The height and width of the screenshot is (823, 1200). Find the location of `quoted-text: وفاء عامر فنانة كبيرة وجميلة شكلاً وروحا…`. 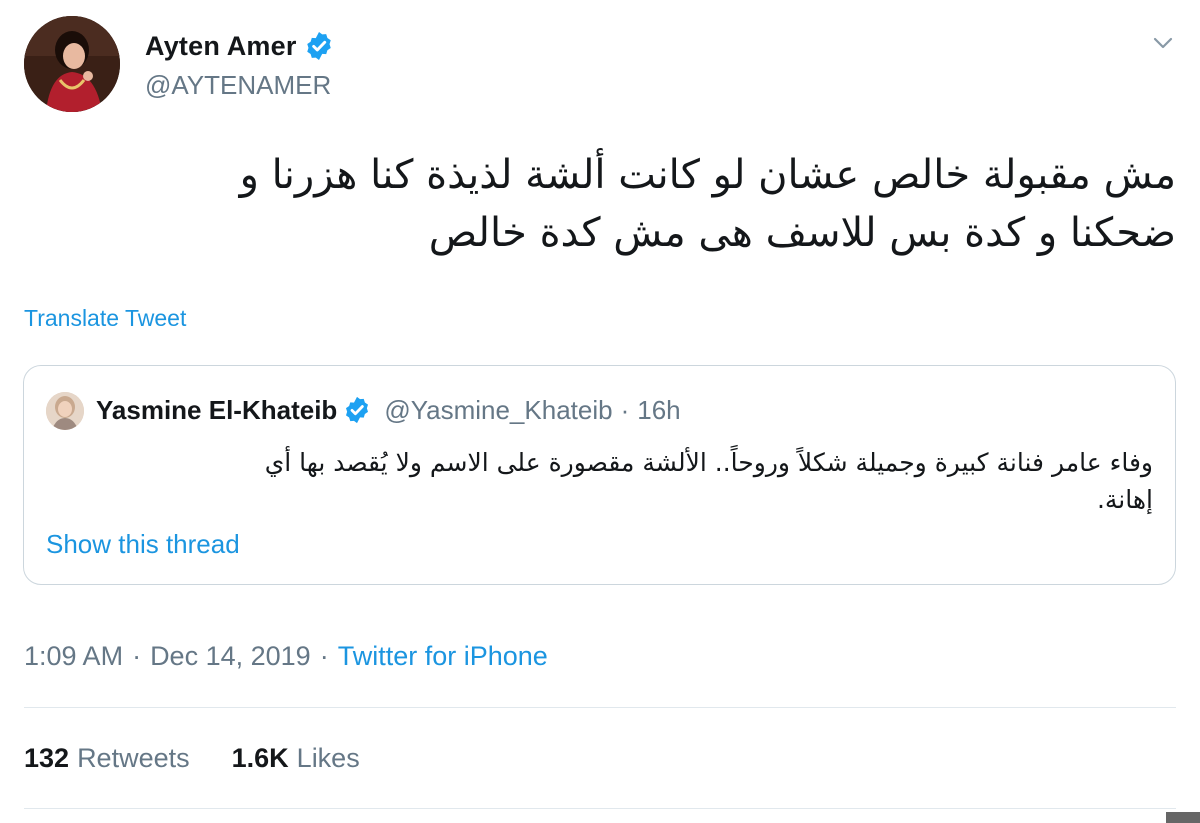

quoted-text: وفاء عامر فنانة كبيرة وجميلة شكلاً وروحا… is located at coordinates (603, 481).